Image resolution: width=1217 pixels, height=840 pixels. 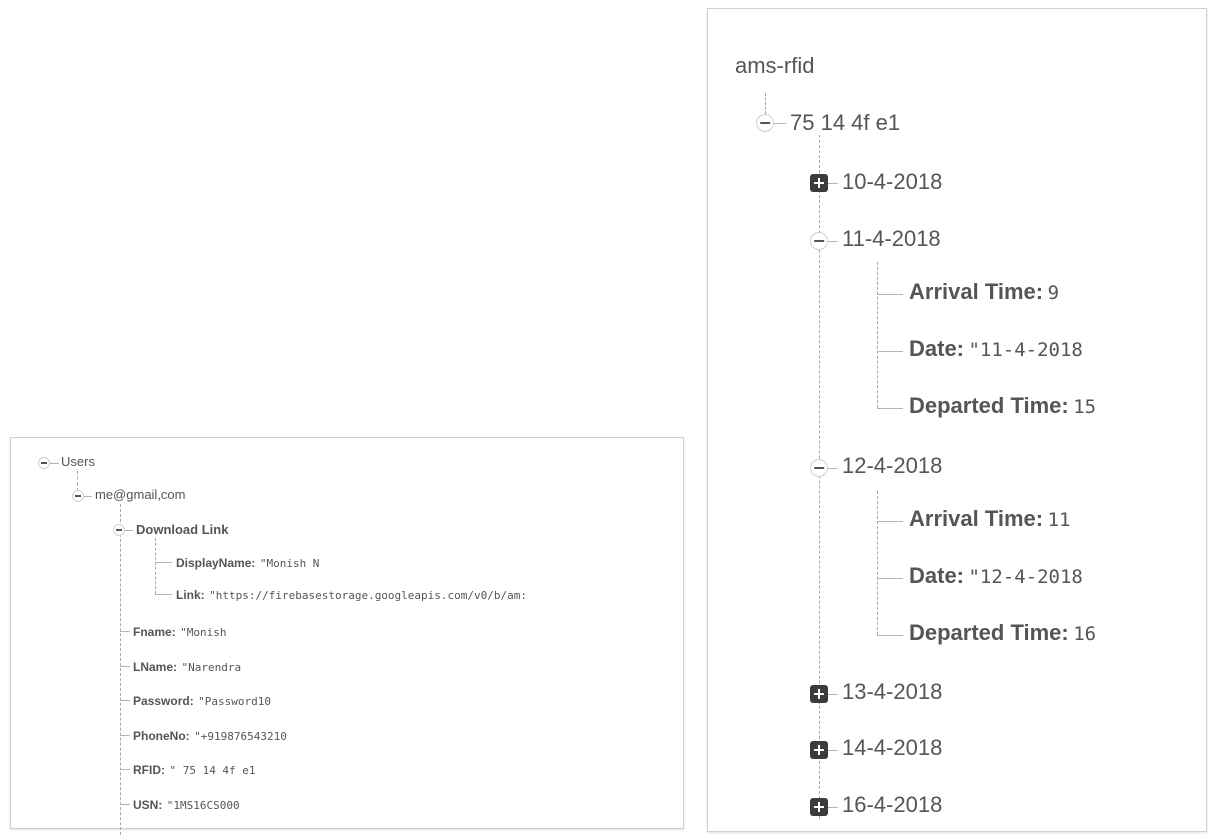 I want to click on lname-row: LName: "Narendra, so click(x=187, y=667).